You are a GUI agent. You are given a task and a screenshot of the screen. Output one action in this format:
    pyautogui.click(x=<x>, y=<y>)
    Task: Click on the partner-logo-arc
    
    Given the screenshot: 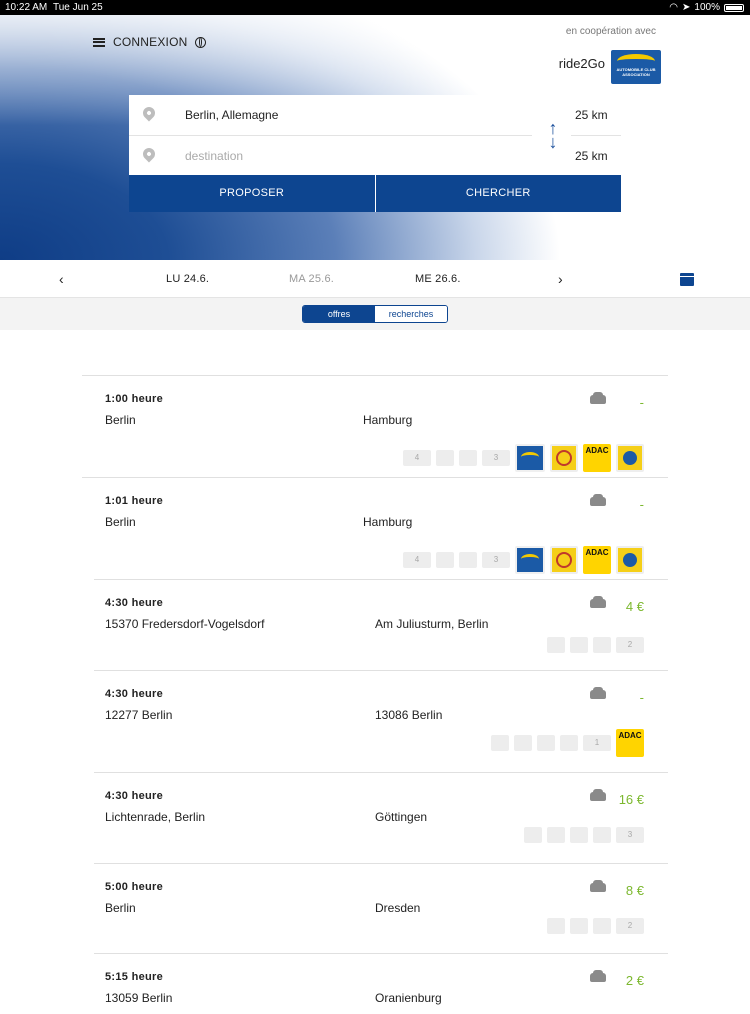 What is the action you would take?
    pyautogui.click(x=636, y=61)
    